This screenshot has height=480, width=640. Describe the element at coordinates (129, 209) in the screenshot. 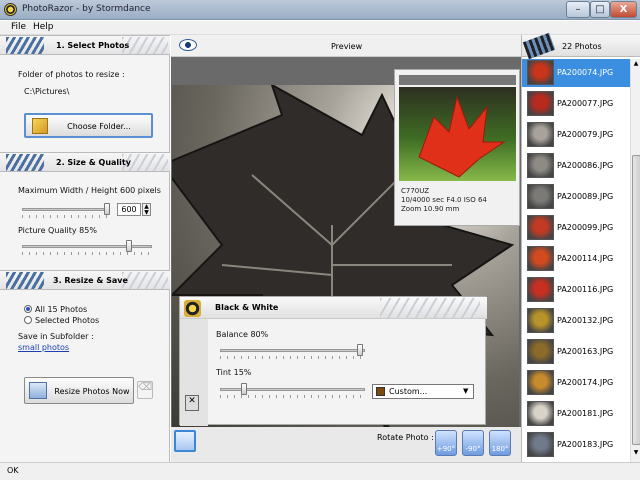

I see `size-value-input: 600` at that location.